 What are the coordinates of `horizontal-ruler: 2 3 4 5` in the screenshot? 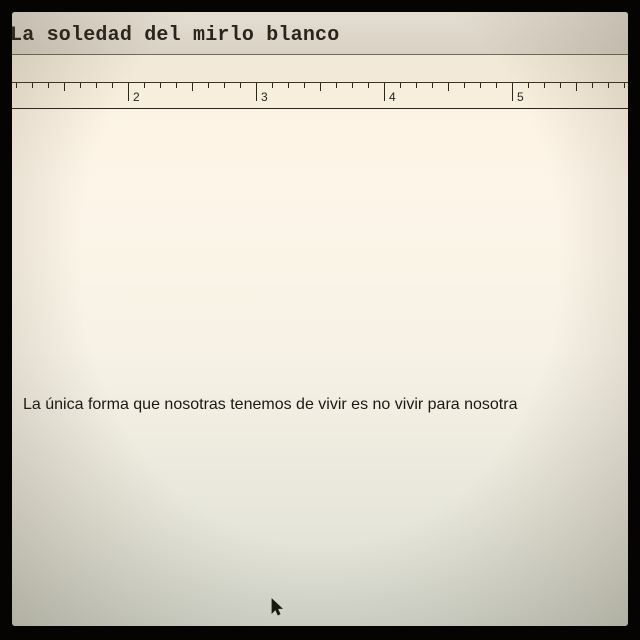 It's located at (320, 96).